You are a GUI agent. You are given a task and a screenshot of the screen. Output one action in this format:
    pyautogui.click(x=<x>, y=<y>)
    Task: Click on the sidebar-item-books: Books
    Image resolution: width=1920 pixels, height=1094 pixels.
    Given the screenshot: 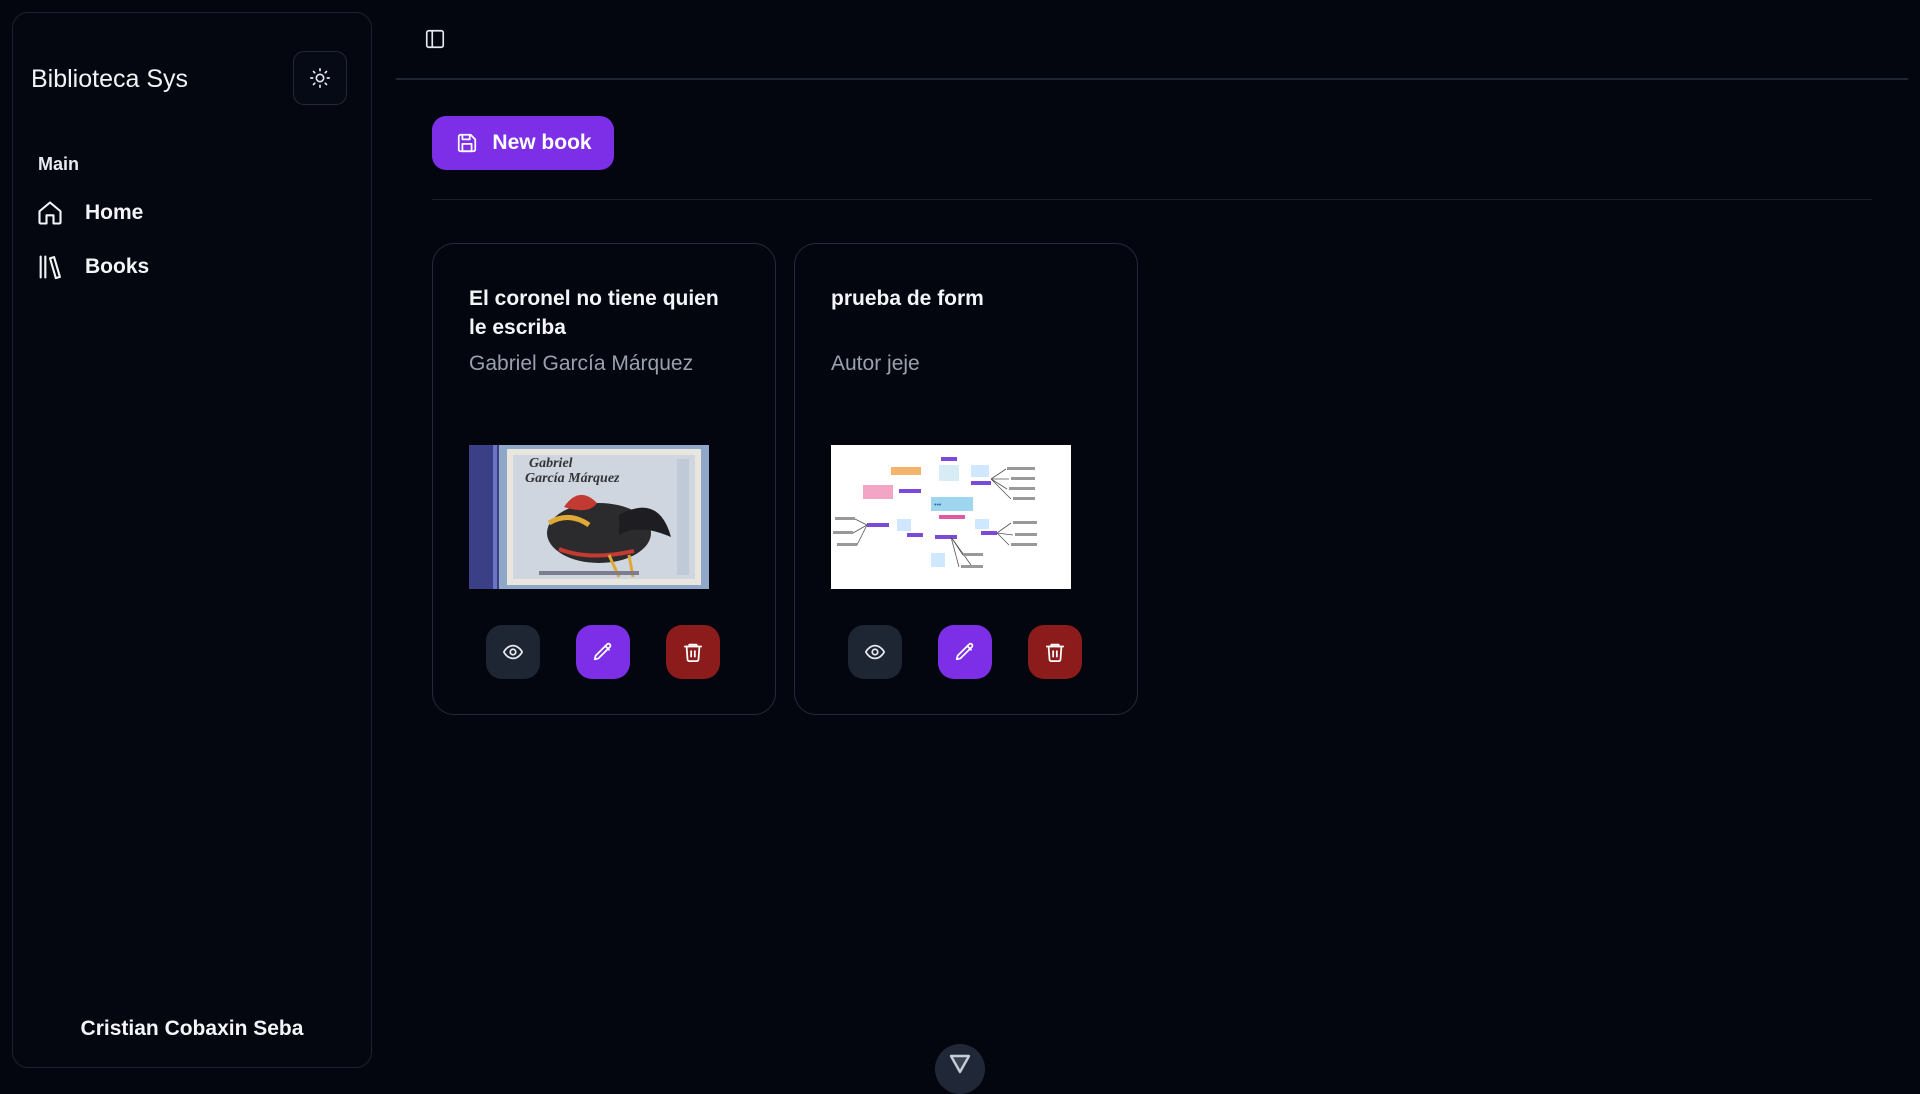 What is the action you would take?
    pyautogui.click(x=193, y=267)
    